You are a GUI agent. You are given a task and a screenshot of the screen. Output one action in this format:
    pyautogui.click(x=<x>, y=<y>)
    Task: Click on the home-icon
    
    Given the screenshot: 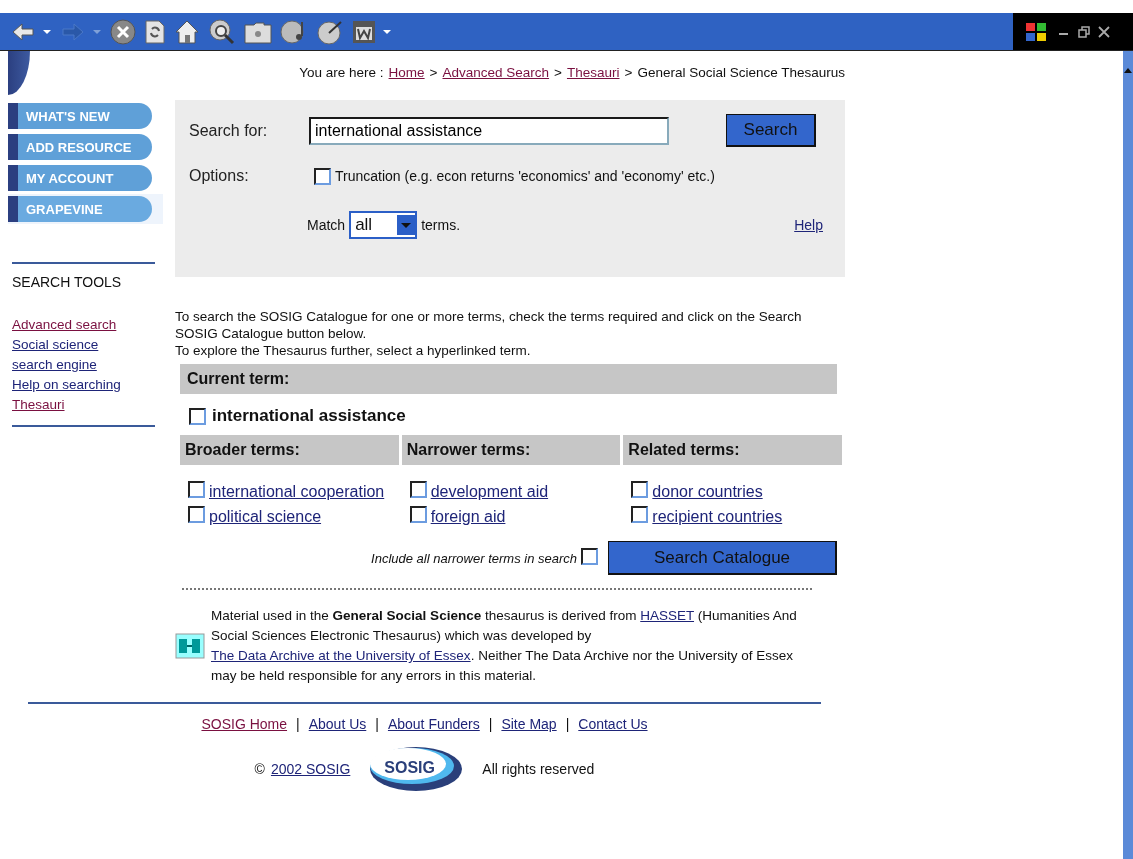 What is the action you would take?
    pyautogui.click(x=187, y=31)
    